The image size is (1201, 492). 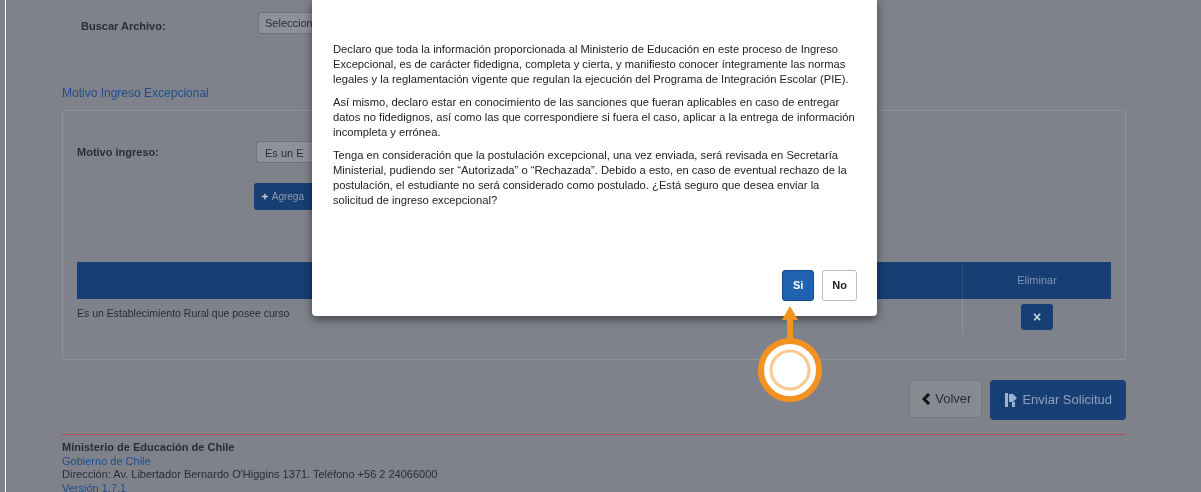 What do you see at coordinates (135, 93) in the screenshot?
I see `section-title: Motivo Ingreso Excepcional` at bounding box center [135, 93].